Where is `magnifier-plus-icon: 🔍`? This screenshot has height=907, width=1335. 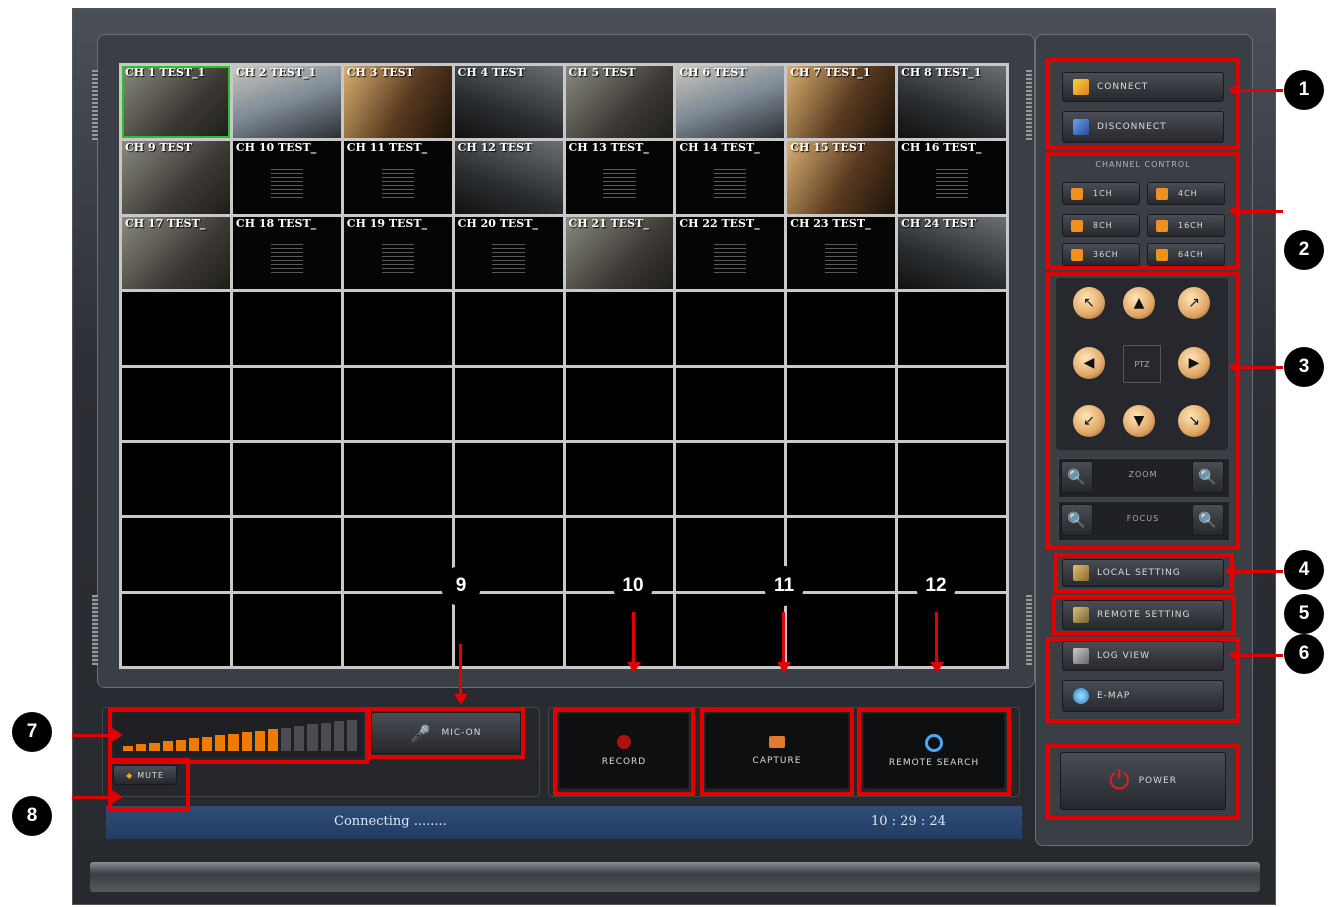
magnifier-plus-icon: 🔍 is located at coordinates (1208, 477).